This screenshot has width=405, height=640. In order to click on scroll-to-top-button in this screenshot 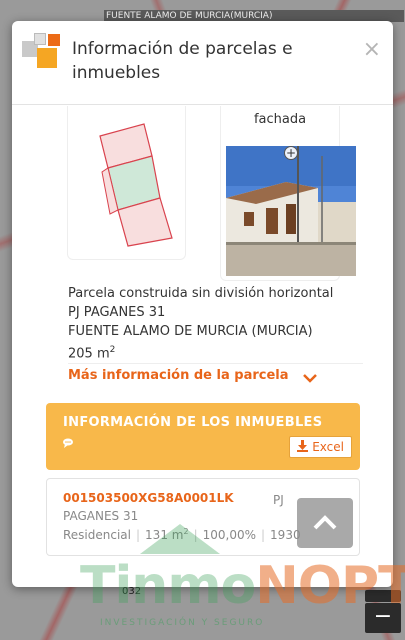, I will do `click(325, 523)`.